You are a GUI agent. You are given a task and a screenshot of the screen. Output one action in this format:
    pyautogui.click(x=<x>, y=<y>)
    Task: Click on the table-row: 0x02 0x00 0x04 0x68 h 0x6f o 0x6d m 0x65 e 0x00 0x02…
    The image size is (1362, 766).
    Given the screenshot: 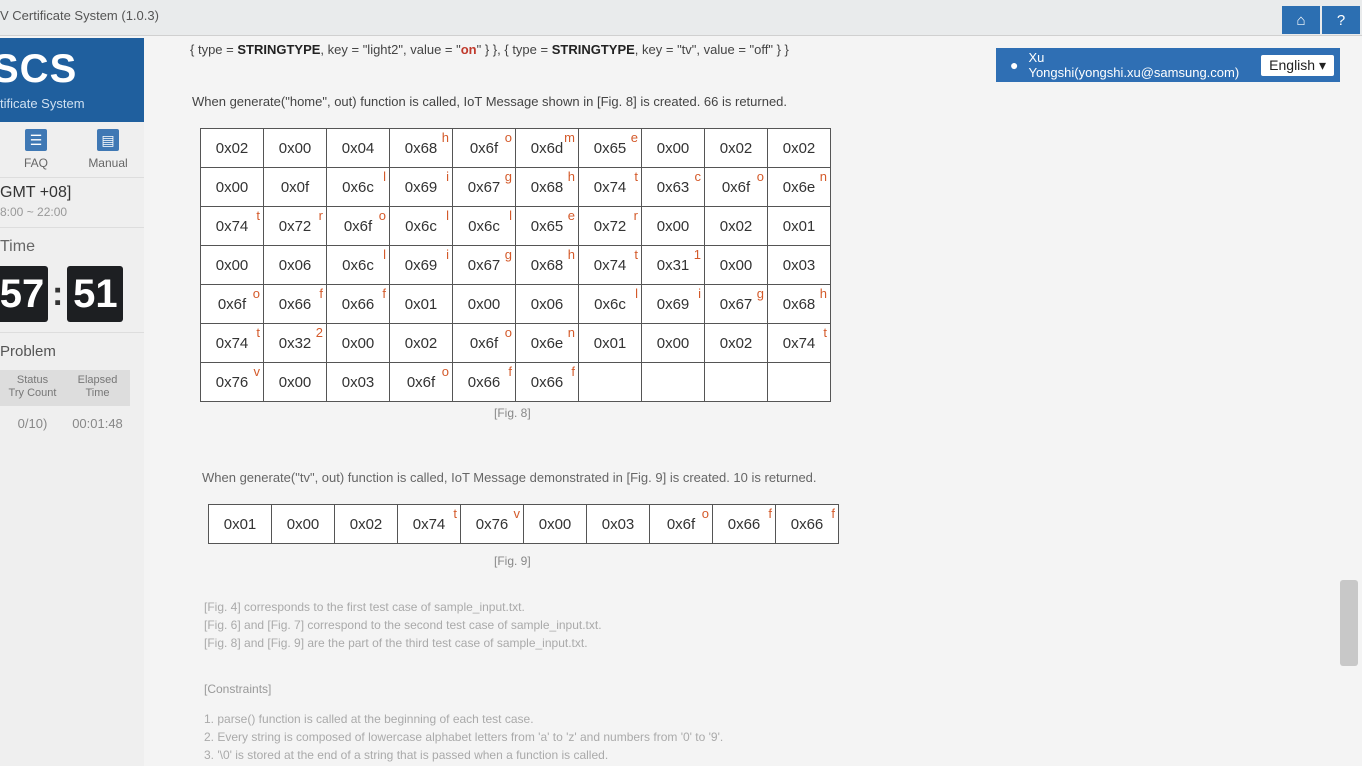 What is the action you would take?
    pyautogui.click(x=515, y=148)
    